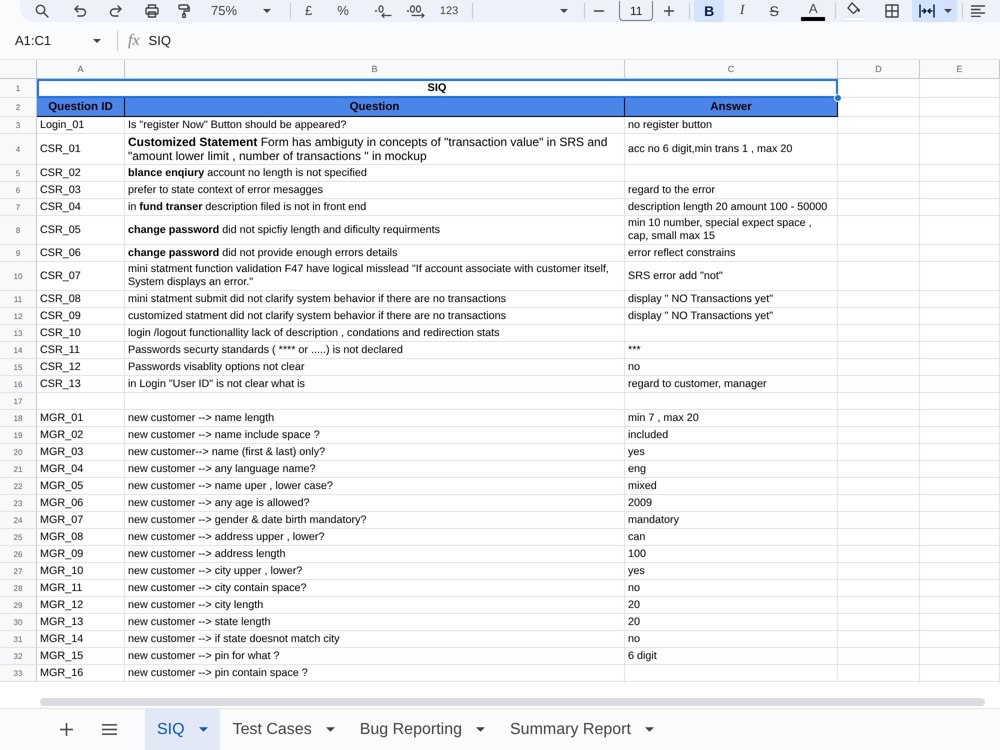 Image resolution: width=1000 pixels, height=750 pixels. What do you see at coordinates (18, 401) in the screenshot?
I see `row-header: 17` at bounding box center [18, 401].